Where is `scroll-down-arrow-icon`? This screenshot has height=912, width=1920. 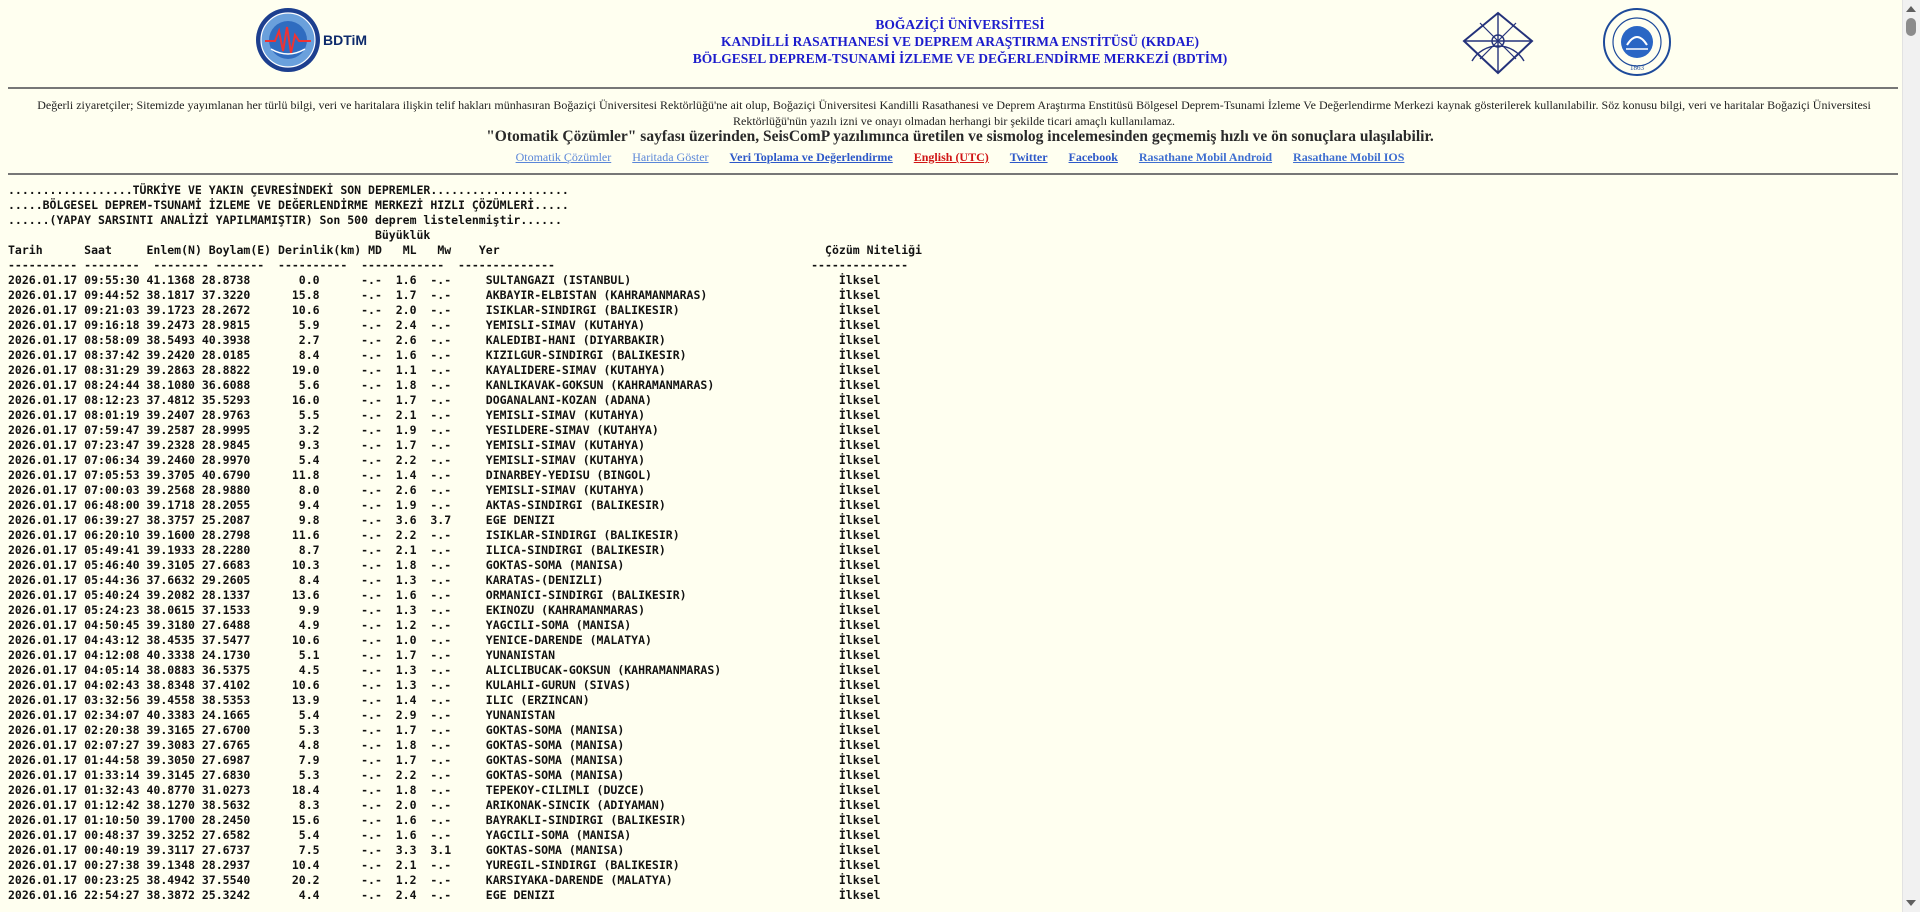 scroll-down-arrow-icon is located at coordinates (1911, 903).